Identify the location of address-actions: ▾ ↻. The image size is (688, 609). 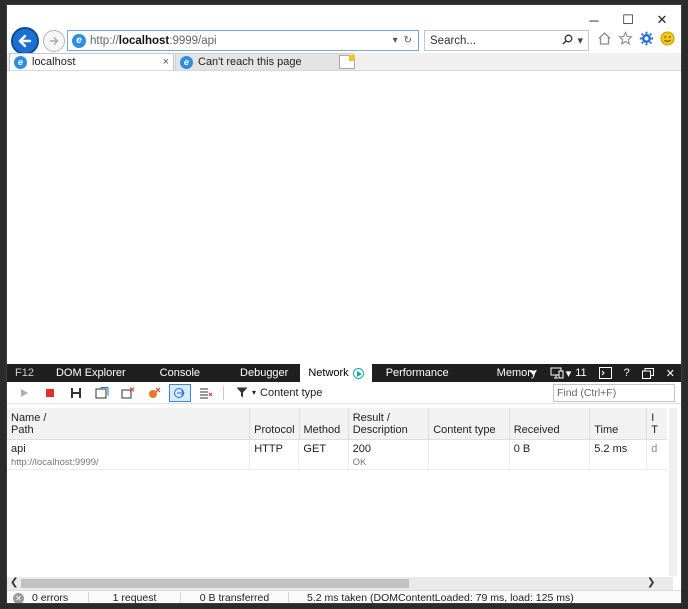
(405, 40).